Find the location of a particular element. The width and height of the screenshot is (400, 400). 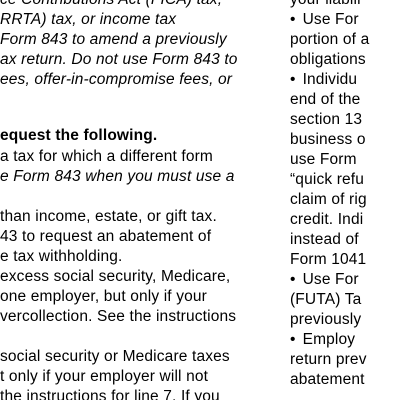

bullet-item: • Individu is located at coordinates (323, 80).